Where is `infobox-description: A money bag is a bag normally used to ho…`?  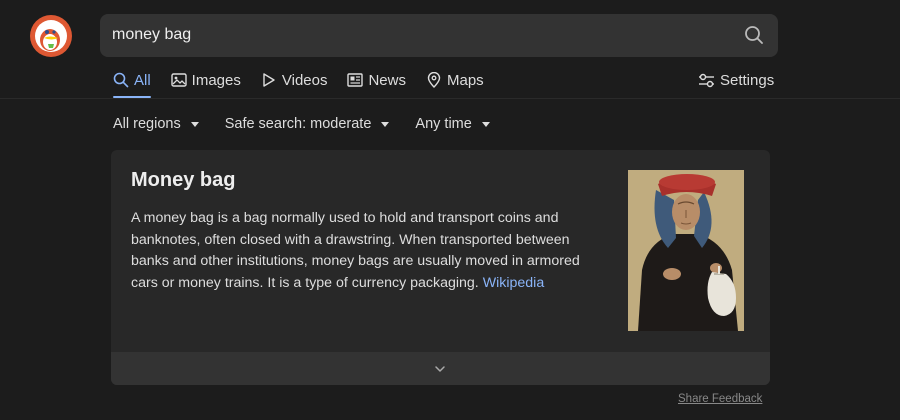 infobox-description: A money bag is a bag normally used to ho… is located at coordinates (366, 251).